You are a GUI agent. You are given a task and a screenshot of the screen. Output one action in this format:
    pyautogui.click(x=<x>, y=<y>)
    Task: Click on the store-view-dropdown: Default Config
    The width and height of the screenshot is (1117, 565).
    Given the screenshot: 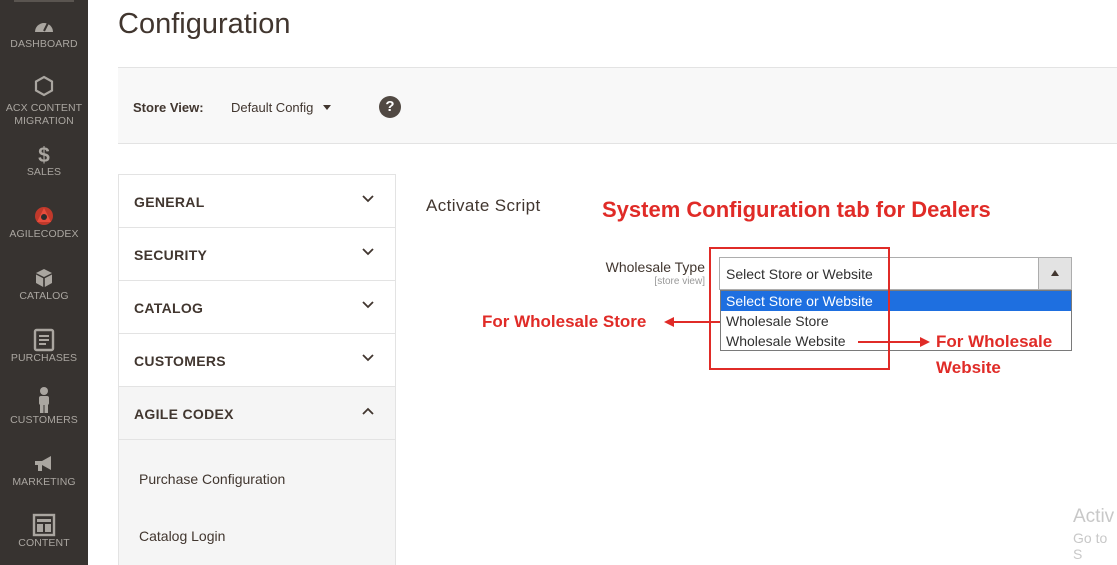 What is the action you would take?
    pyautogui.click(x=272, y=107)
    